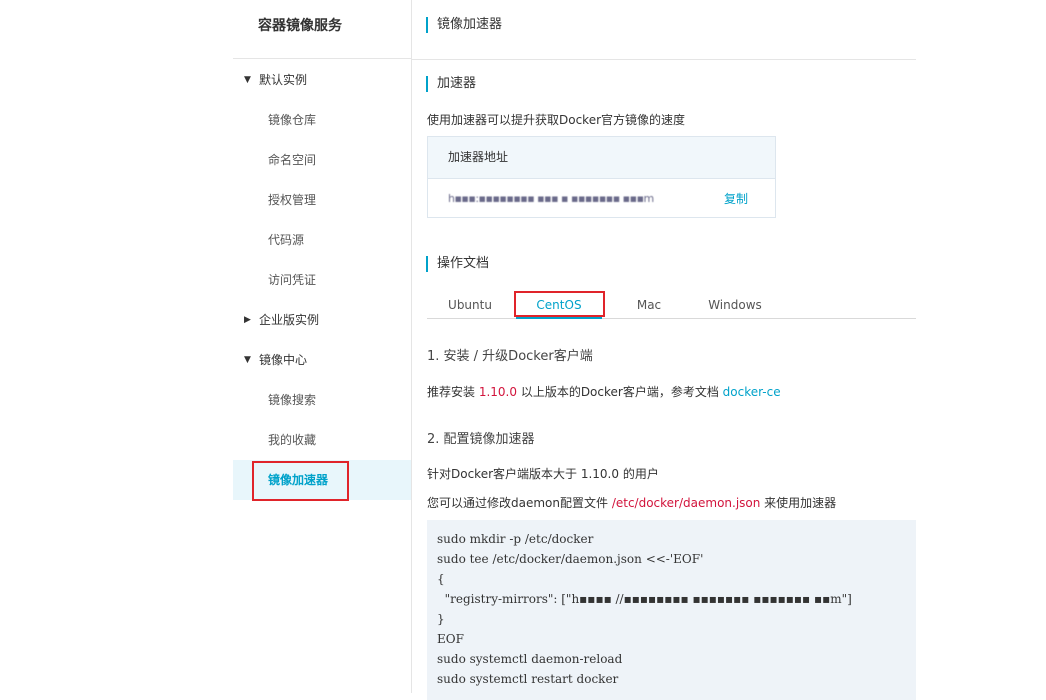  What do you see at coordinates (457, 264) in the screenshot?
I see `docs-heading: 操作文档` at bounding box center [457, 264].